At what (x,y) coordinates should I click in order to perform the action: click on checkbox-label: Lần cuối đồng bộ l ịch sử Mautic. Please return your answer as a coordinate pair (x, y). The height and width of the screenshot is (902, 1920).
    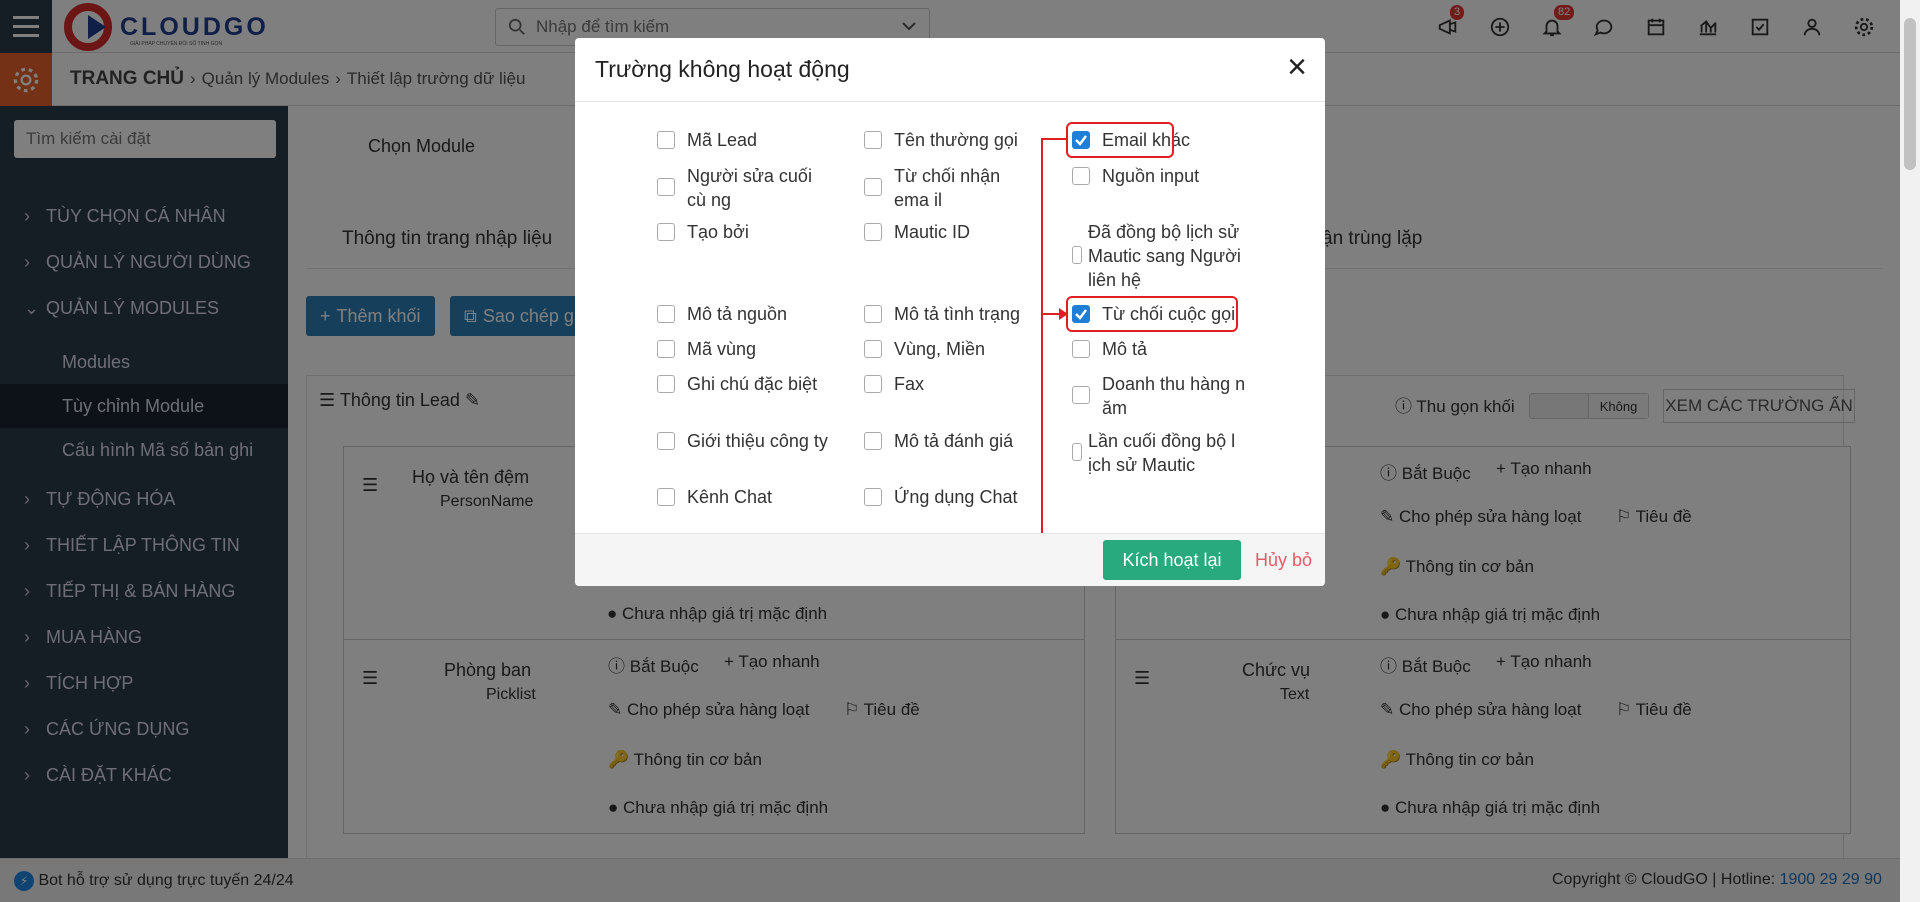
    Looking at the image, I should click on (1162, 453).